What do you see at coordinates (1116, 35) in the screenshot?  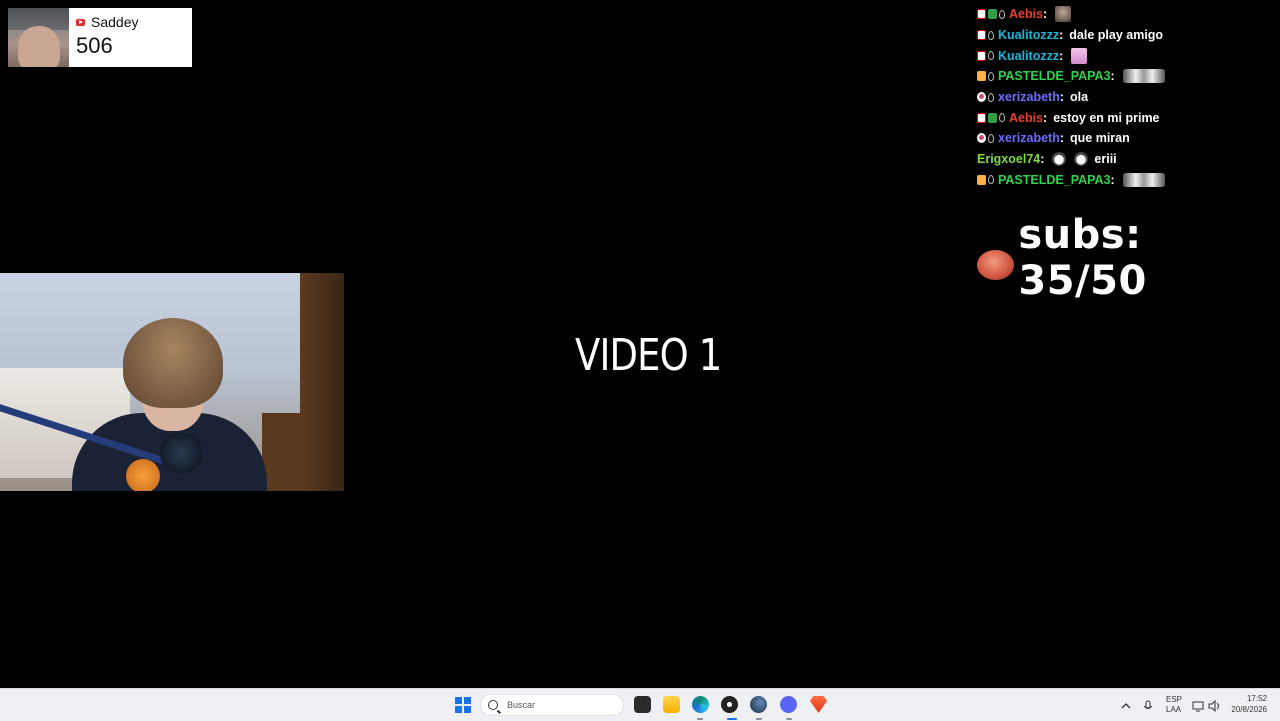 I see `chat-text: dale play amigo` at bounding box center [1116, 35].